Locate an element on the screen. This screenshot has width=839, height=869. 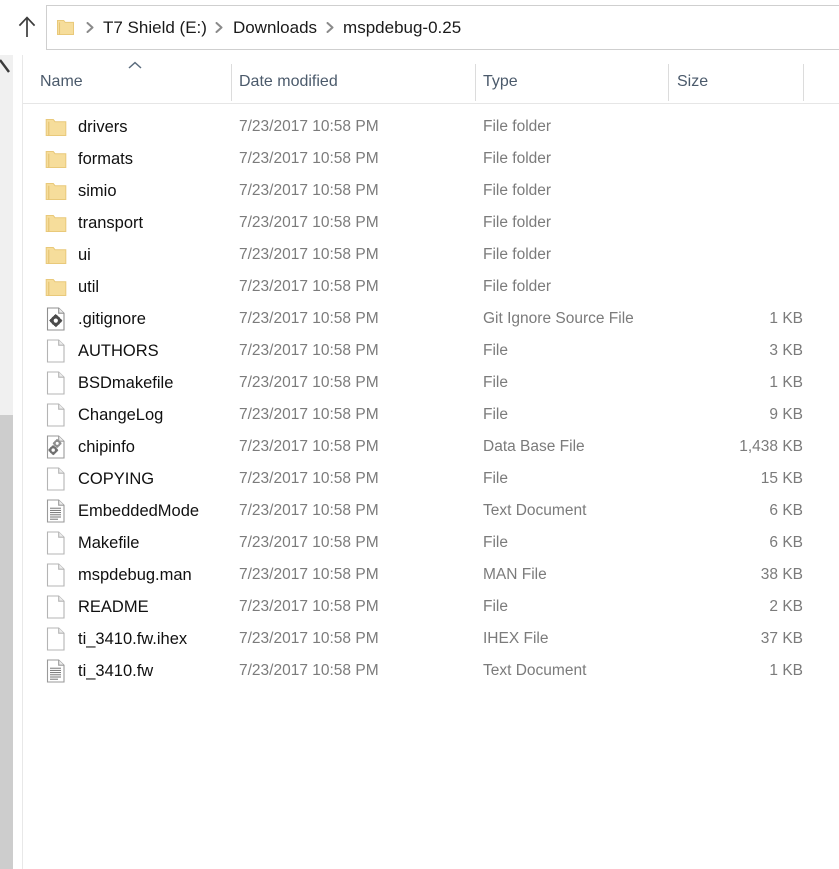
file-size: 9 KB is located at coordinates (786, 414).